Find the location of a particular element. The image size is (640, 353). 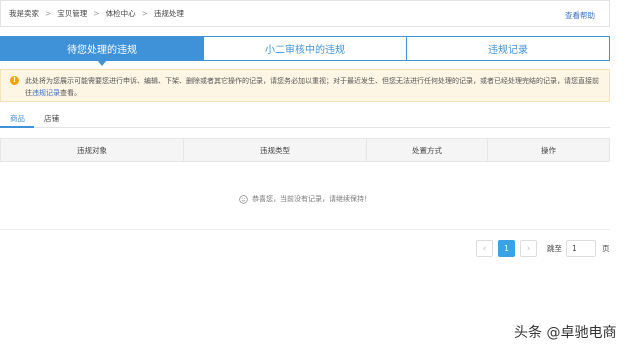

help-link: 查看帮助 is located at coordinates (580, 15).